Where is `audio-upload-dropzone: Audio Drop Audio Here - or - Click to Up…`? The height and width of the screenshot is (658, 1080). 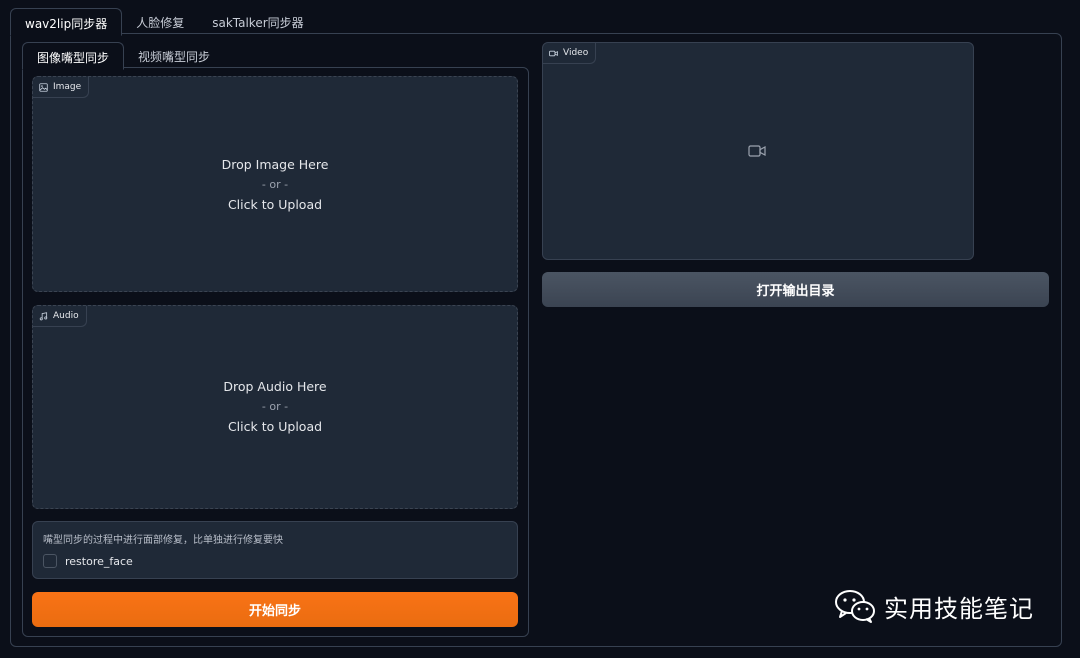
audio-upload-dropzone: Audio Drop Audio Here - or - Click to Up… is located at coordinates (275, 407).